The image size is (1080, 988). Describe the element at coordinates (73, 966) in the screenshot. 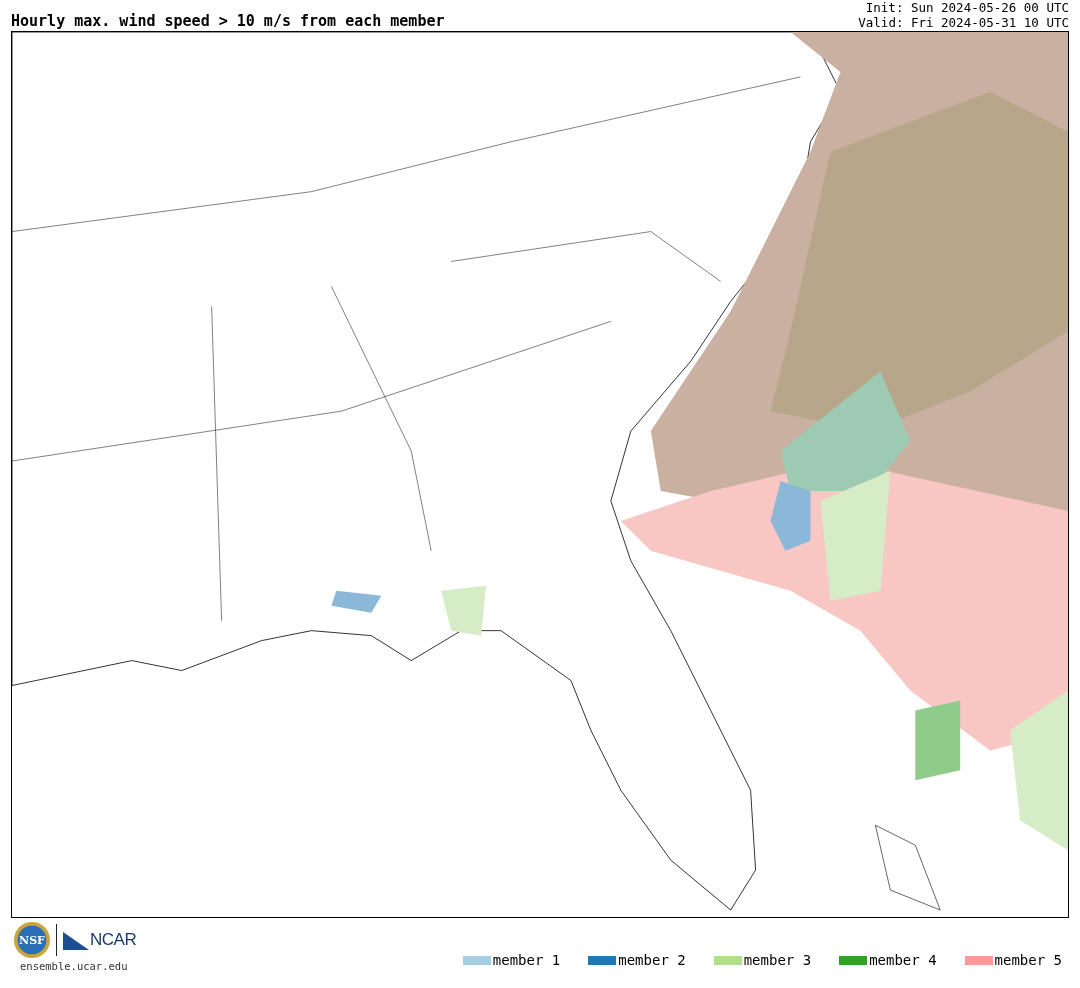

I see `site-url: ensemble.ucar.edu` at that location.